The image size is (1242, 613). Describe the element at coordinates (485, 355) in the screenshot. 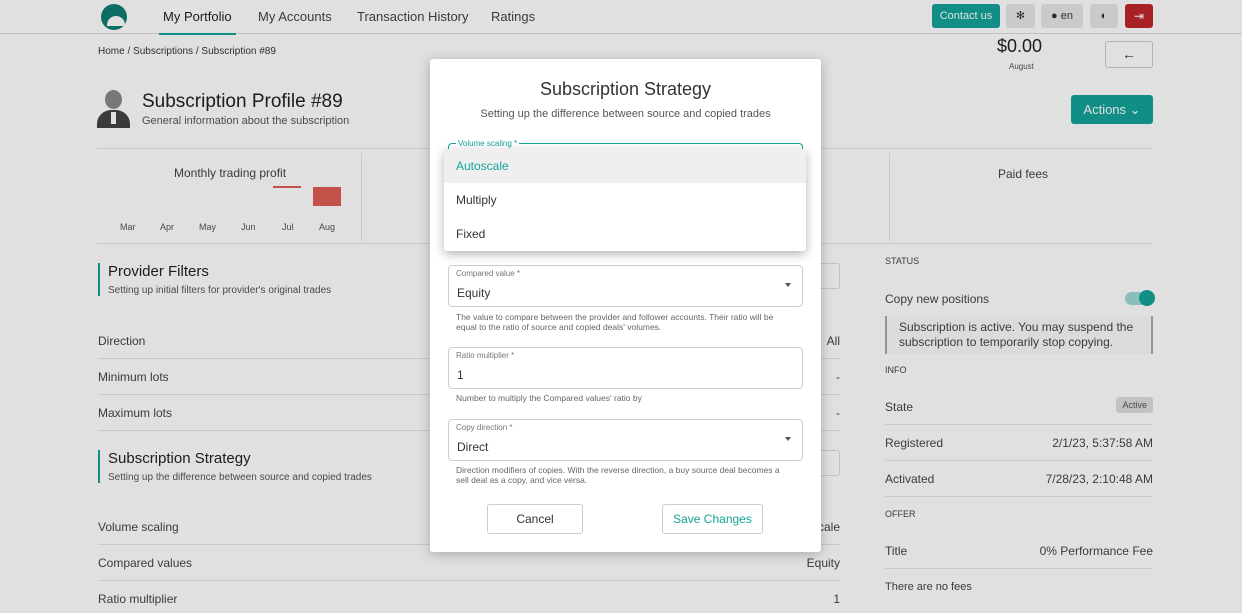

I see `field-label: Ratio multiplier *` at that location.